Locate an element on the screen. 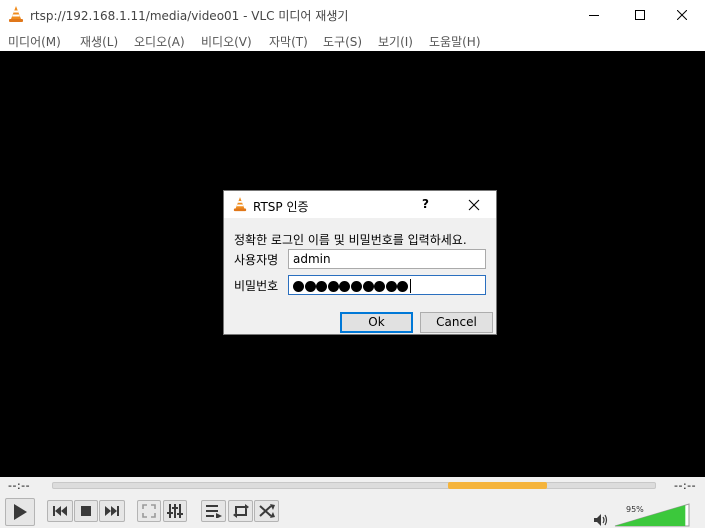 The image size is (705, 528). next-icon is located at coordinates (112, 511).